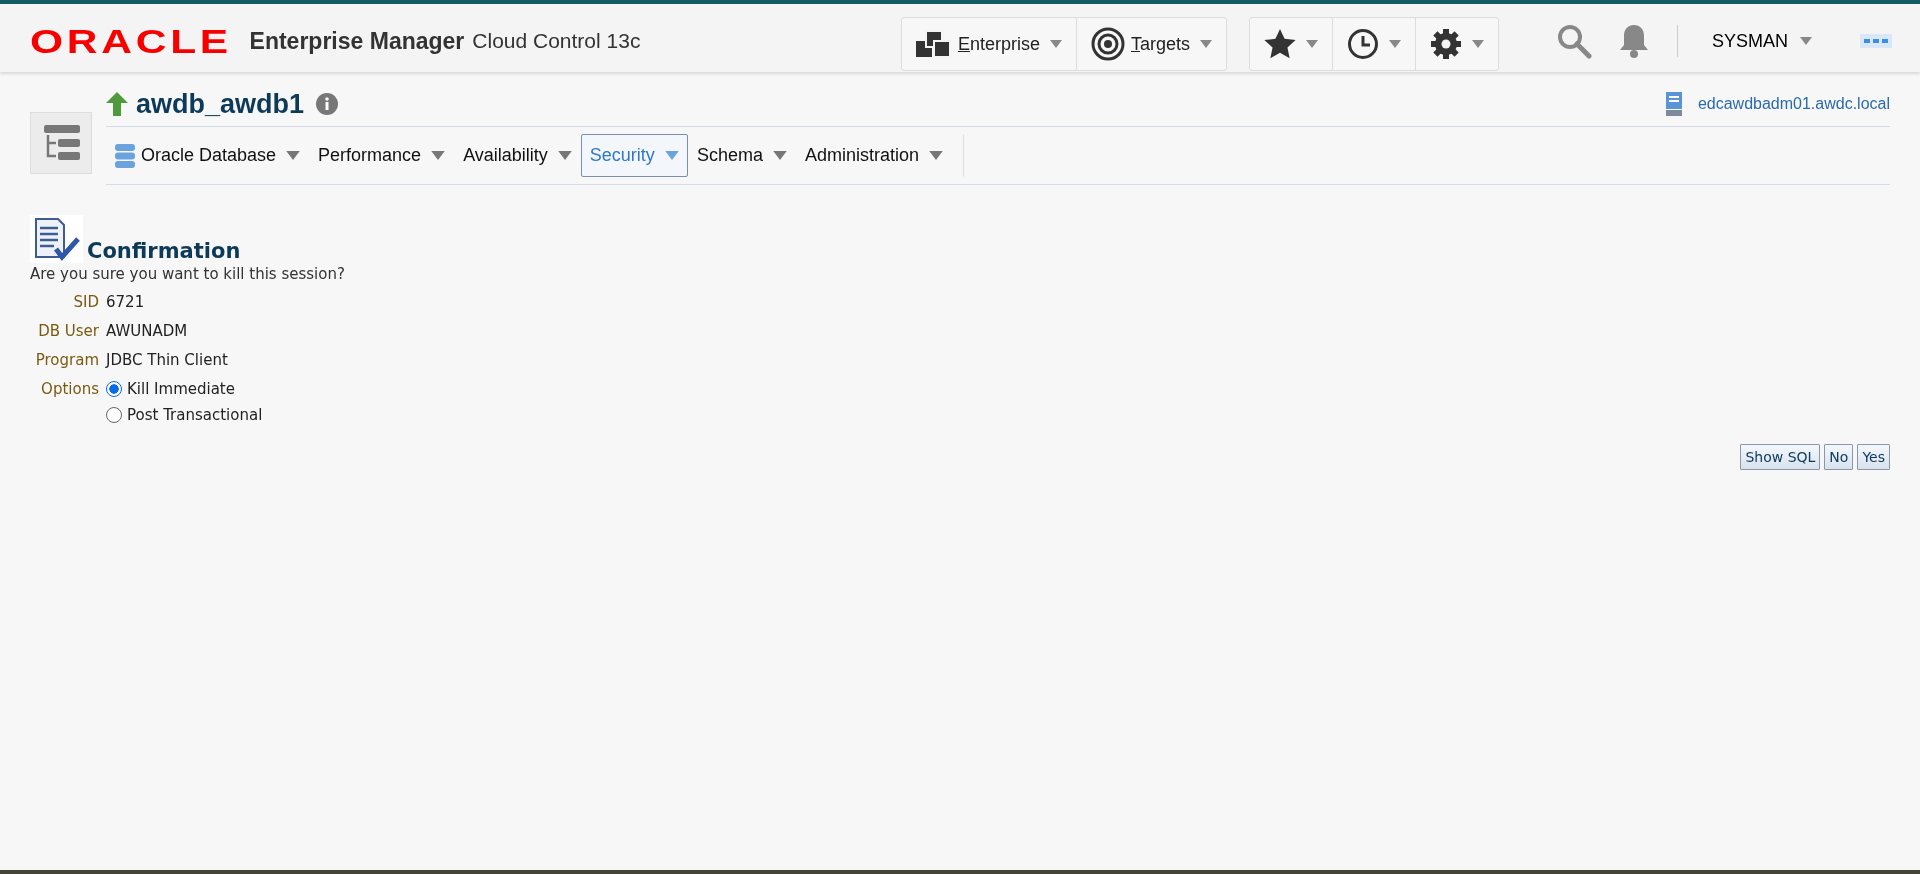  What do you see at coordinates (1151, 44) in the screenshot?
I see `targets-menu: Targets` at bounding box center [1151, 44].